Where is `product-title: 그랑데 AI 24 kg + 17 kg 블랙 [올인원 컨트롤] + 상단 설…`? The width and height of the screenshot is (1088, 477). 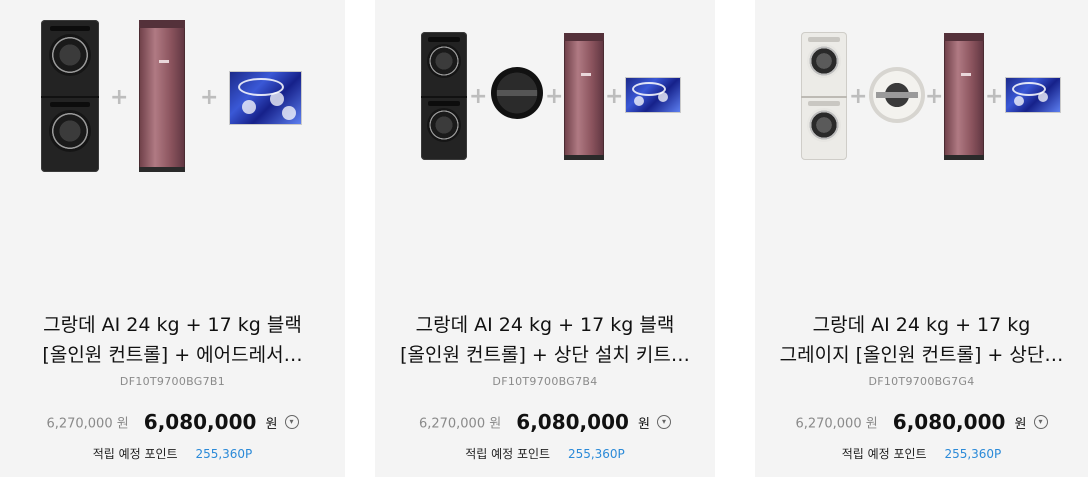
product-title: 그랑데 AI 24 kg + 17 kg 블랙 [올인원 컨트롤] + 상단 설… is located at coordinates (545, 340).